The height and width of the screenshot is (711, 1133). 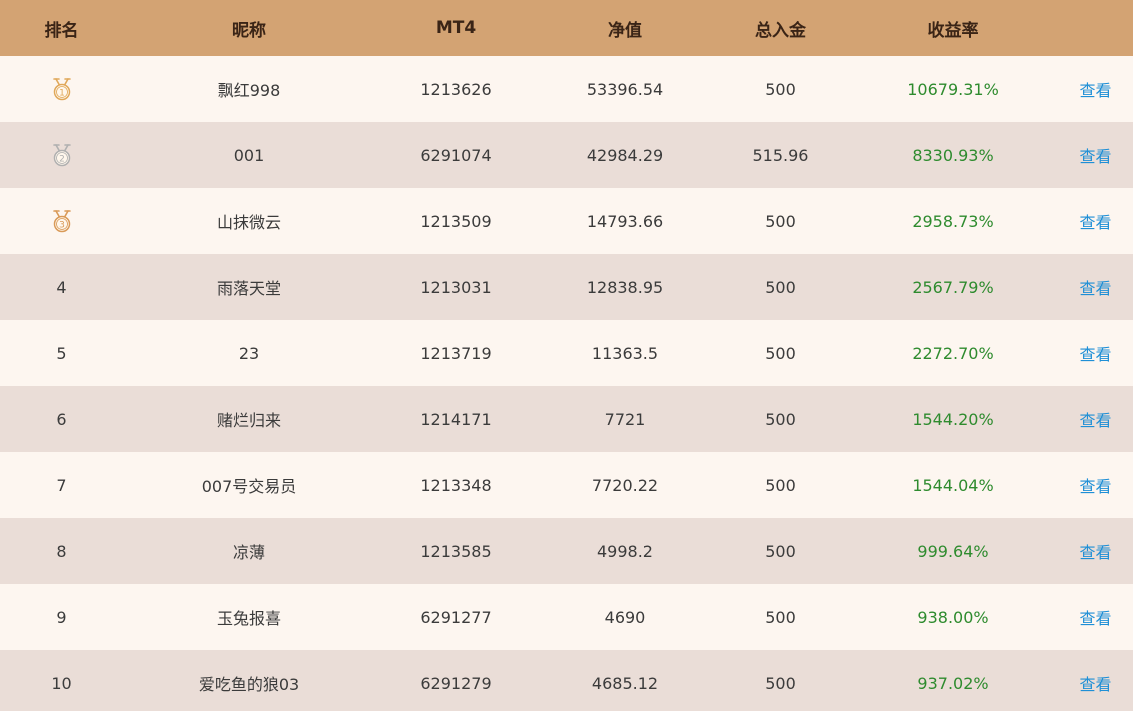 I want to click on nickname-cell: 飘红998, so click(x=249, y=90).